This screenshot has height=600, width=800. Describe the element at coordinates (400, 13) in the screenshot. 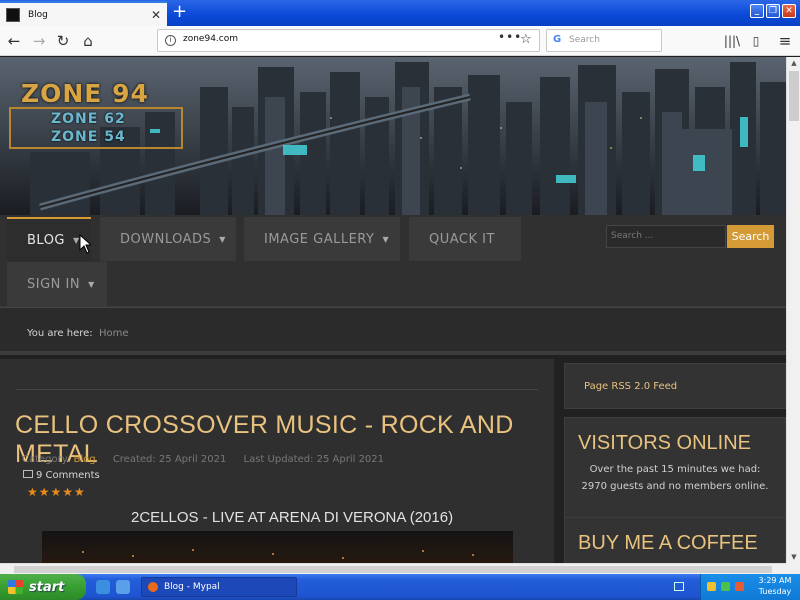

I see `browser-titlebar: Blog ✕ + _ ❐ ✕` at that location.